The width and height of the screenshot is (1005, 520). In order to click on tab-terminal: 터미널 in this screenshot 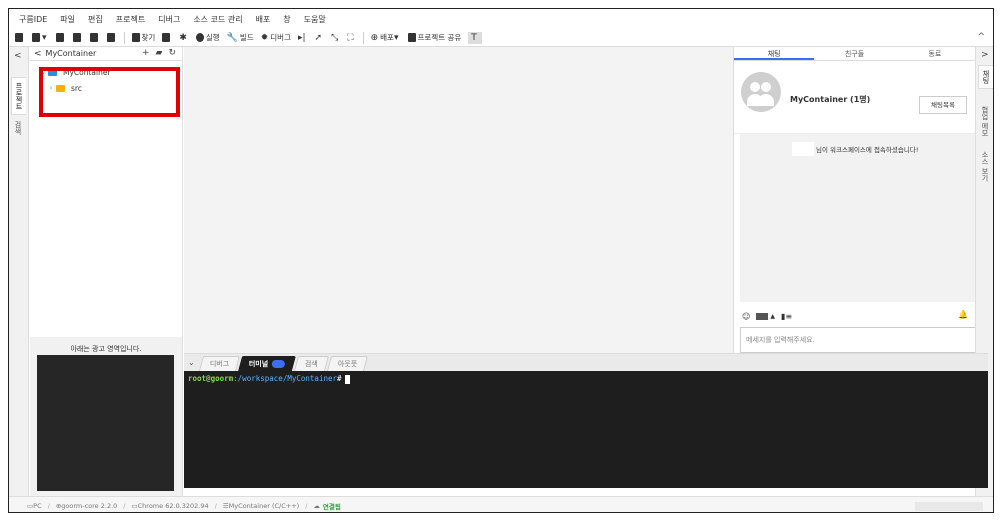, I will do `click(267, 363)`.